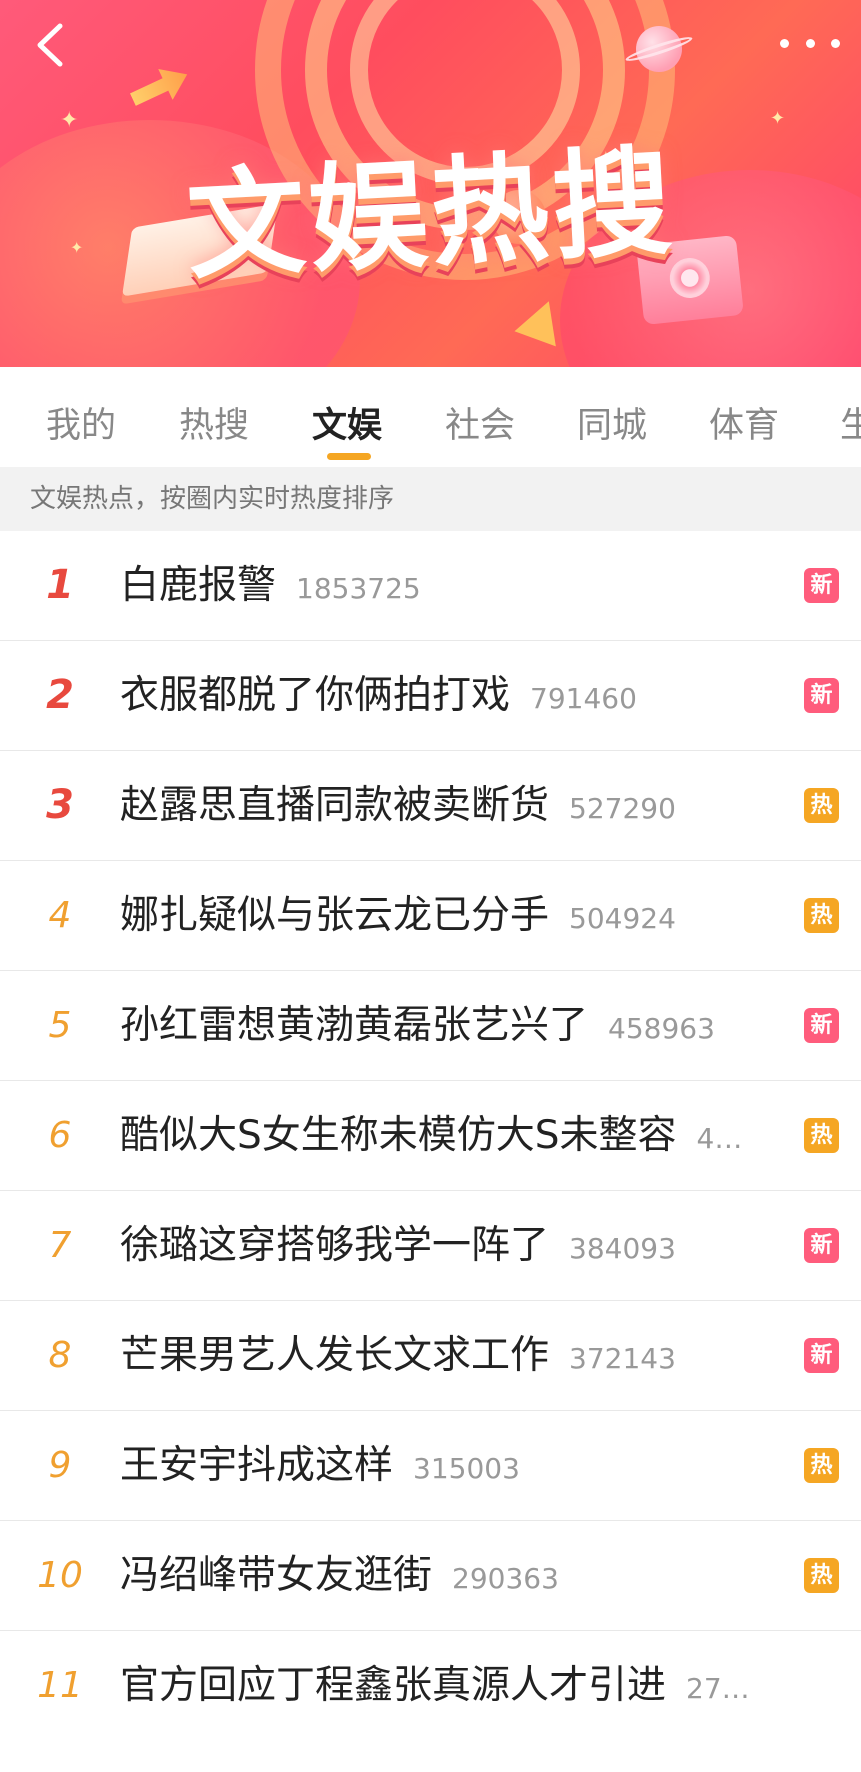 This screenshot has height=1772, width=861. Describe the element at coordinates (466, 1468) in the screenshot. I see `heat-value: 315003` at that location.